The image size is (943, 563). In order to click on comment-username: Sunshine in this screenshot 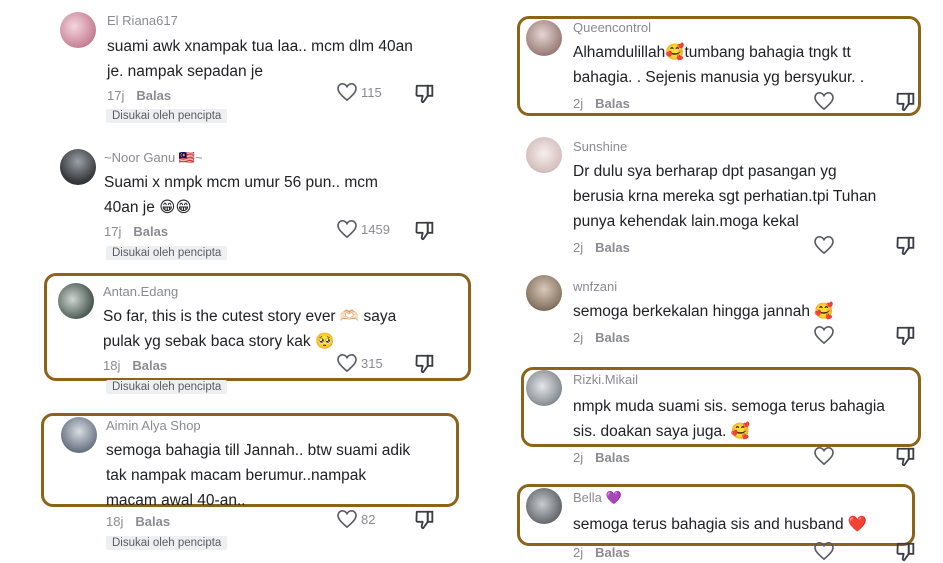, I will do `click(600, 146)`.